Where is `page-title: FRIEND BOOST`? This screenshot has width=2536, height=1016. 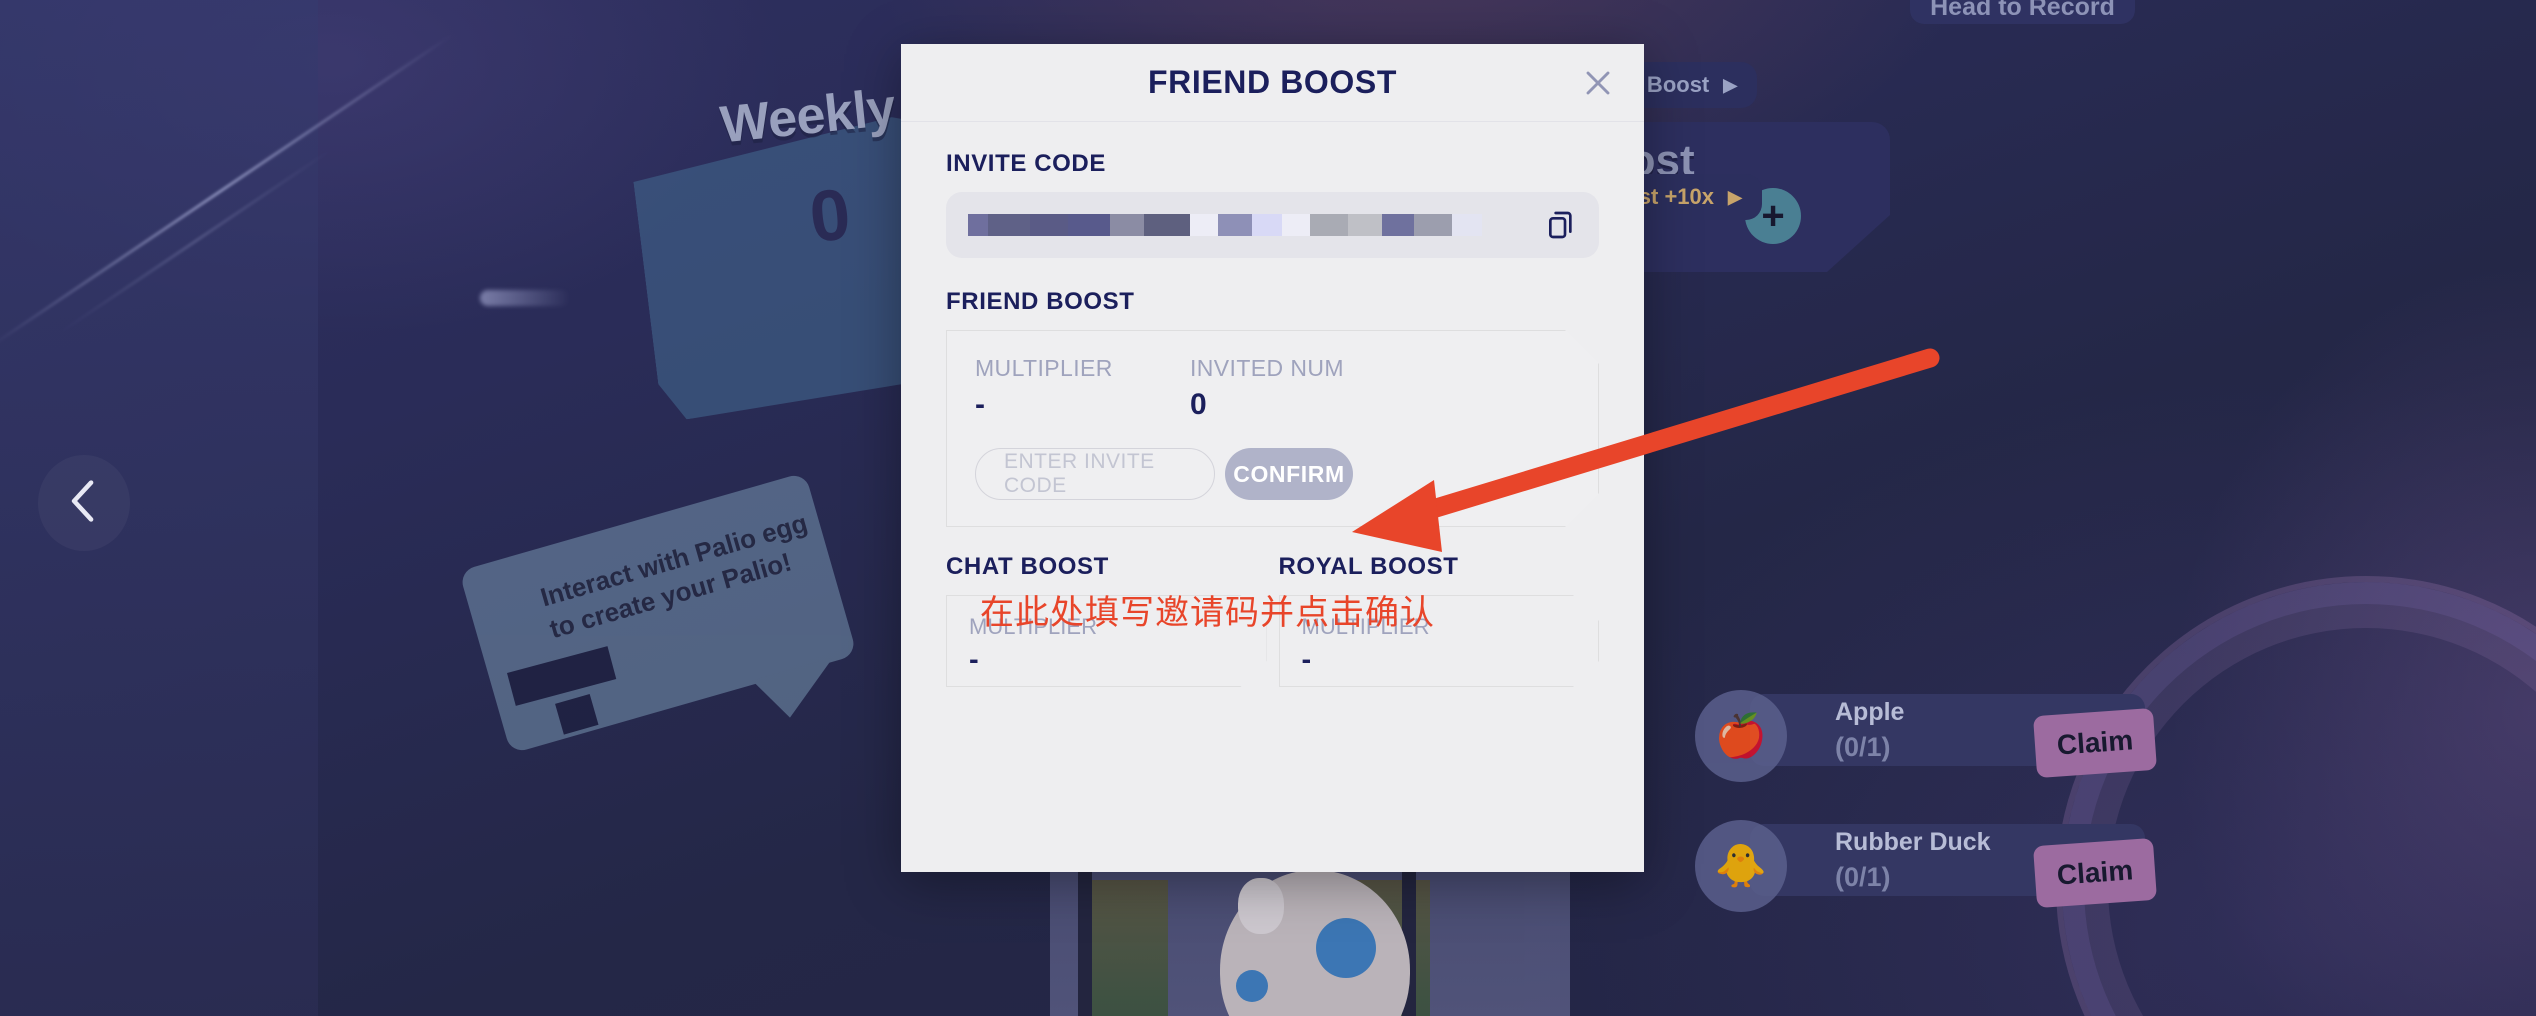 page-title: FRIEND BOOST is located at coordinates (1272, 82).